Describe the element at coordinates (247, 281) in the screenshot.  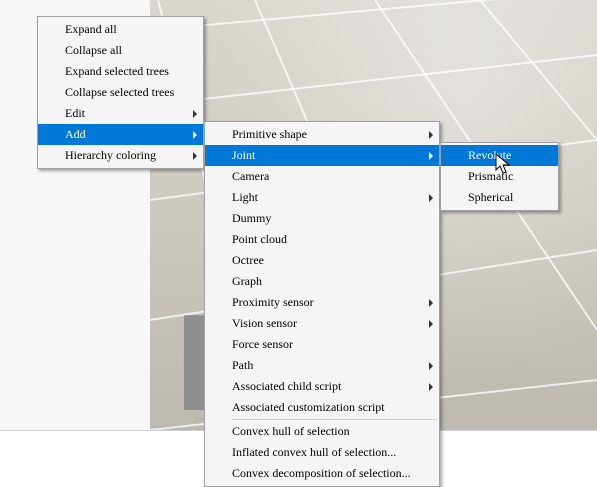
I see `menu-item-label: Graph` at that location.